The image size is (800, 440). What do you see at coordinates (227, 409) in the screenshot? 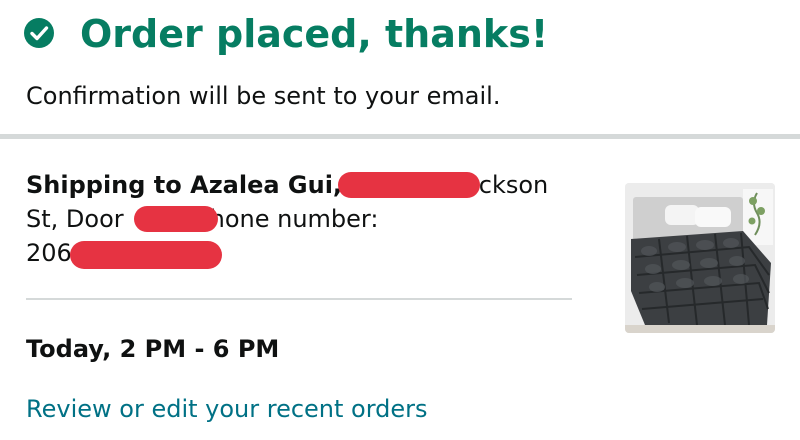
I see `review-orders-link: Review or edit your recent orders` at bounding box center [227, 409].